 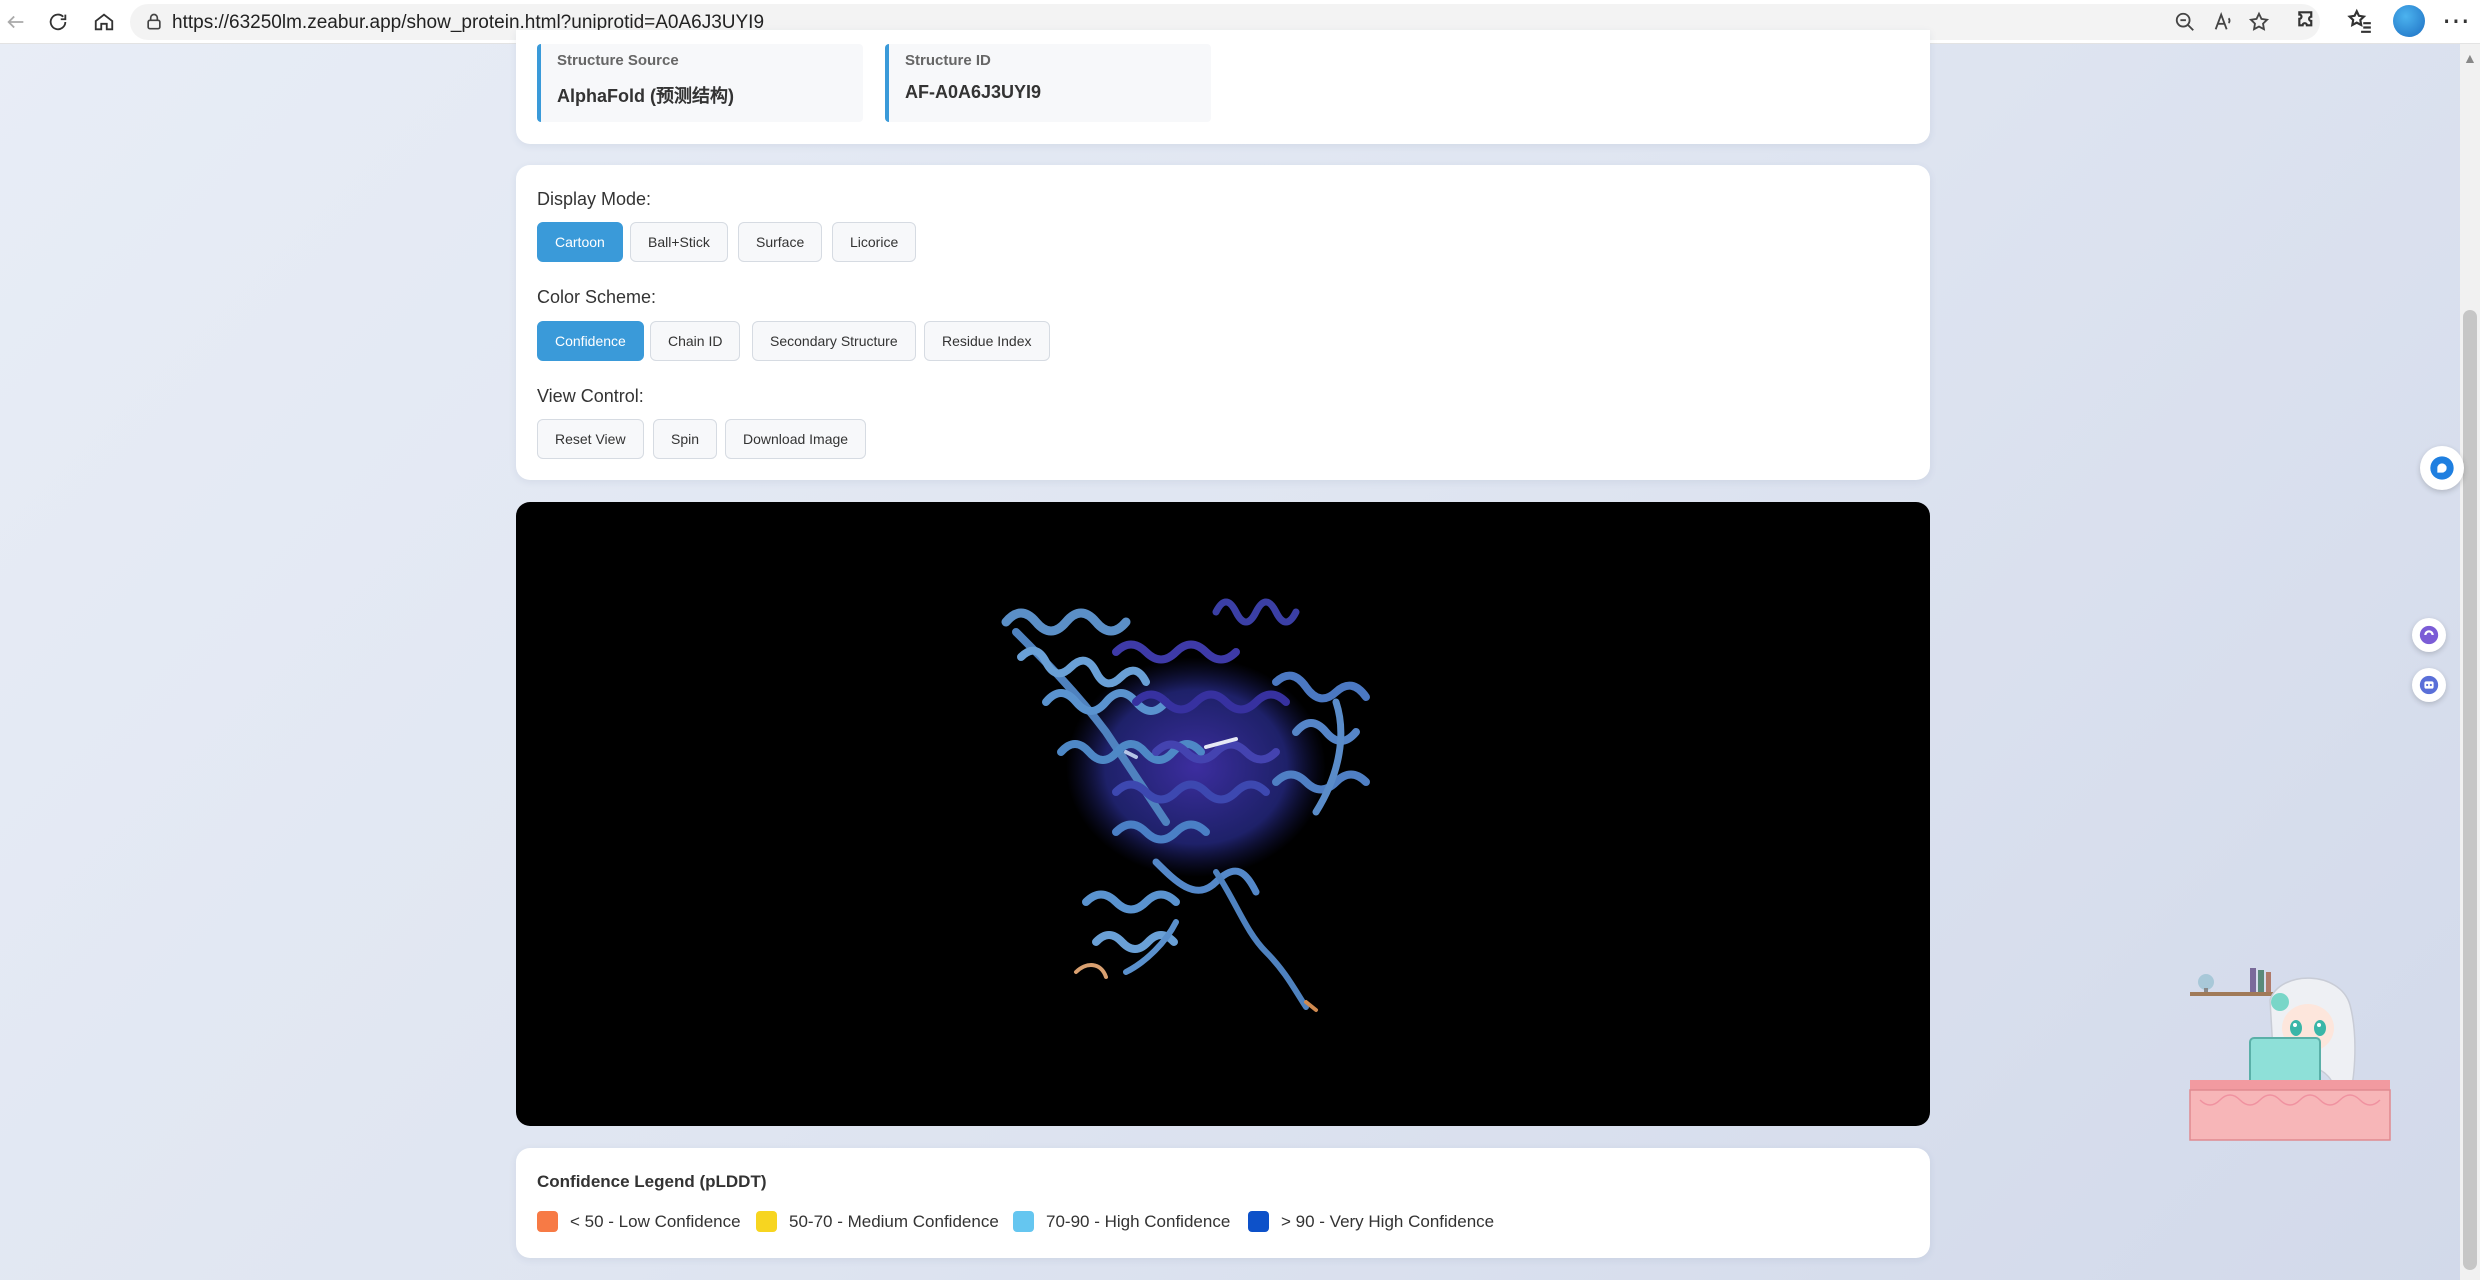 I want to click on legend-label-low: < 50 - Low Confidence, so click(x=655, y=1221).